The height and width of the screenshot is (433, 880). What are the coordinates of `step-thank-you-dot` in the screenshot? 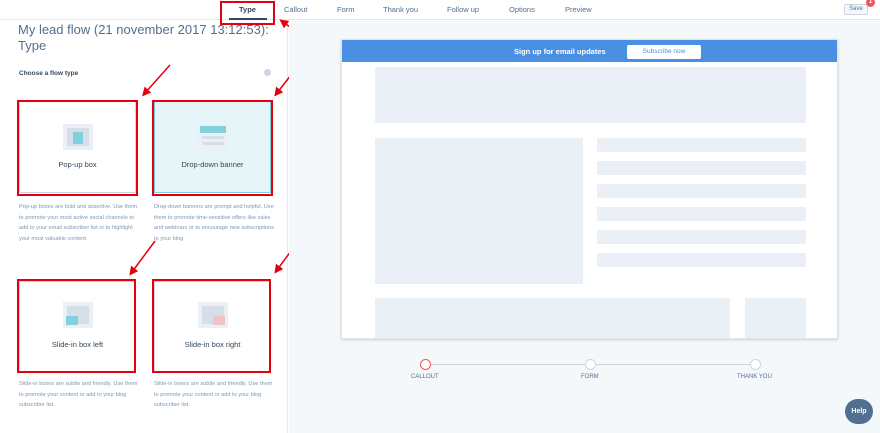 It's located at (755, 364).